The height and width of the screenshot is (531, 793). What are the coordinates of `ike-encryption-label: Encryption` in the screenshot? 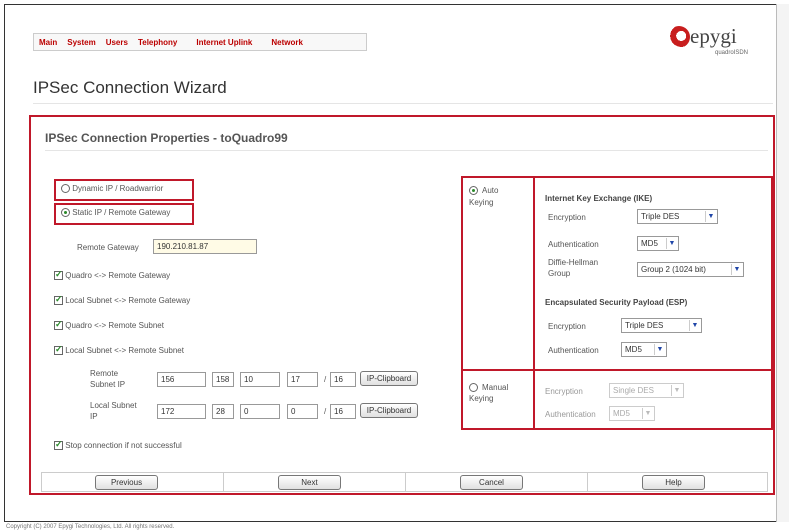 It's located at (567, 217).